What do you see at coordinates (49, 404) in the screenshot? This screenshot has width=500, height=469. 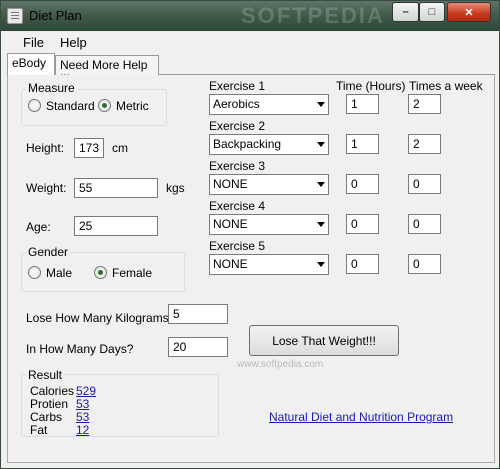 I see `result-protien-label: Protien` at bounding box center [49, 404].